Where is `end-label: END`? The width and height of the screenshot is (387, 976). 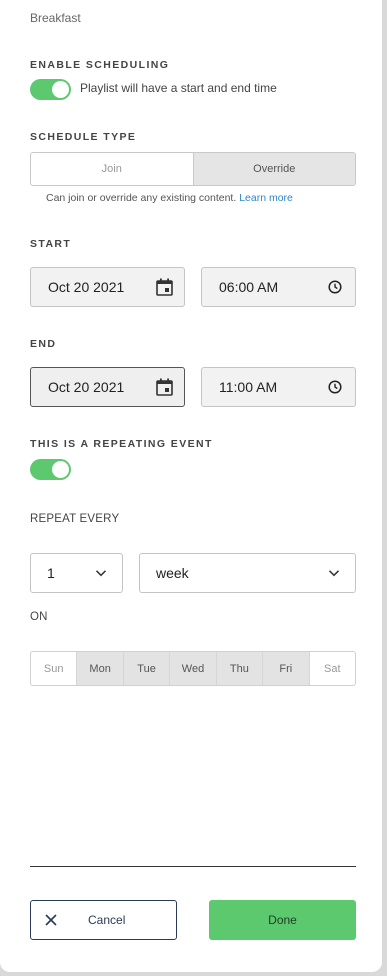
end-label: END is located at coordinates (43, 344).